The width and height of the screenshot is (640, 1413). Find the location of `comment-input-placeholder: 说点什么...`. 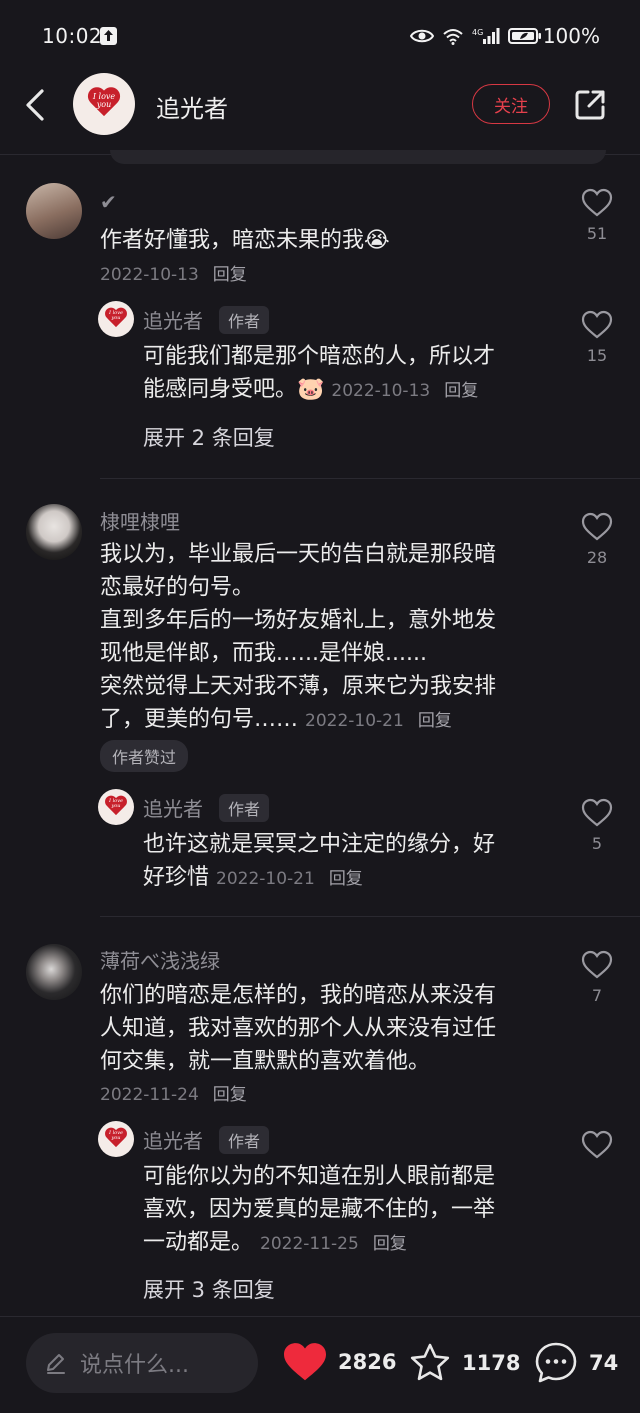

comment-input-placeholder: 说点什么... is located at coordinates (134, 1365).